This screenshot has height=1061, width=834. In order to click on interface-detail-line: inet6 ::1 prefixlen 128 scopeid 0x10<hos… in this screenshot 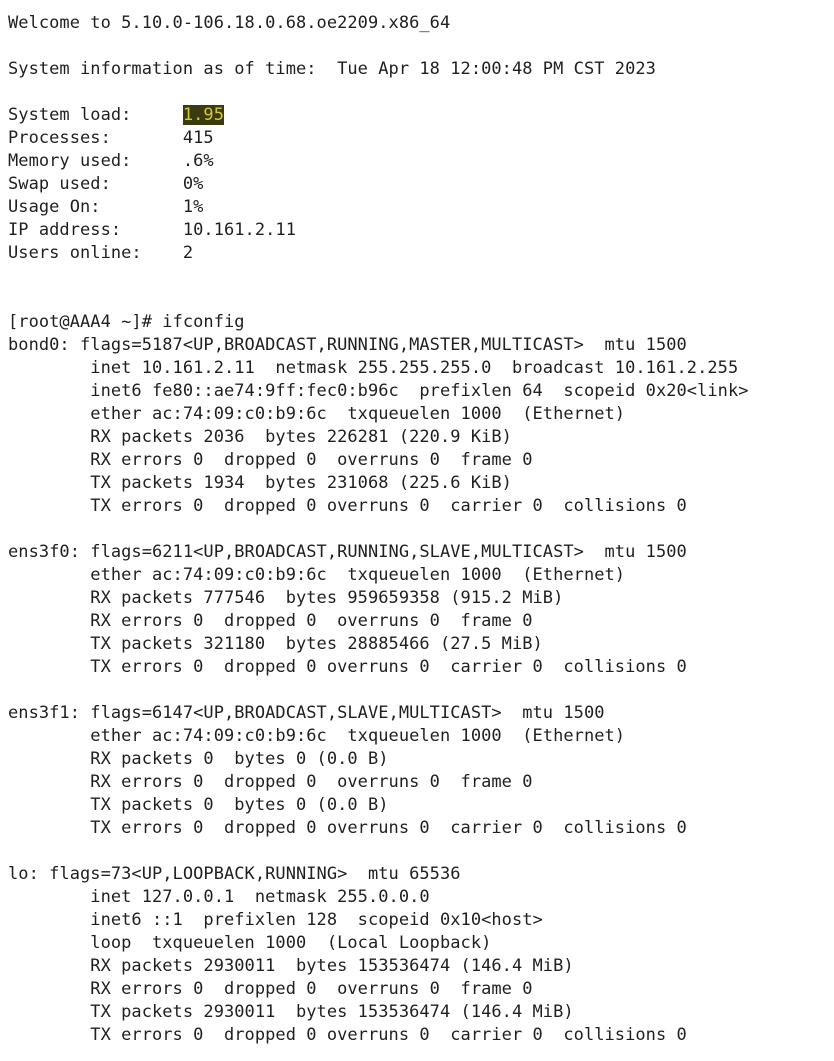, I will do `click(275, 920)`.